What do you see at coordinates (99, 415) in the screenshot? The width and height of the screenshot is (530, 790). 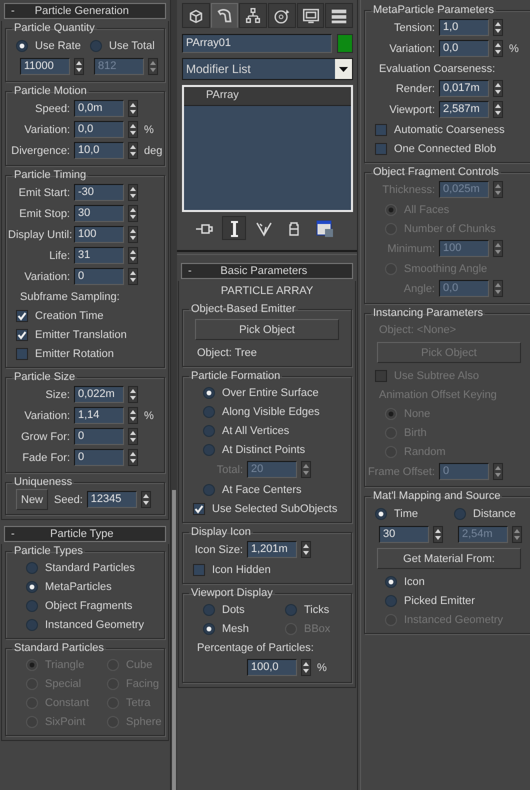 I see `input-field: 1,14` at bounding box center [99, 415].